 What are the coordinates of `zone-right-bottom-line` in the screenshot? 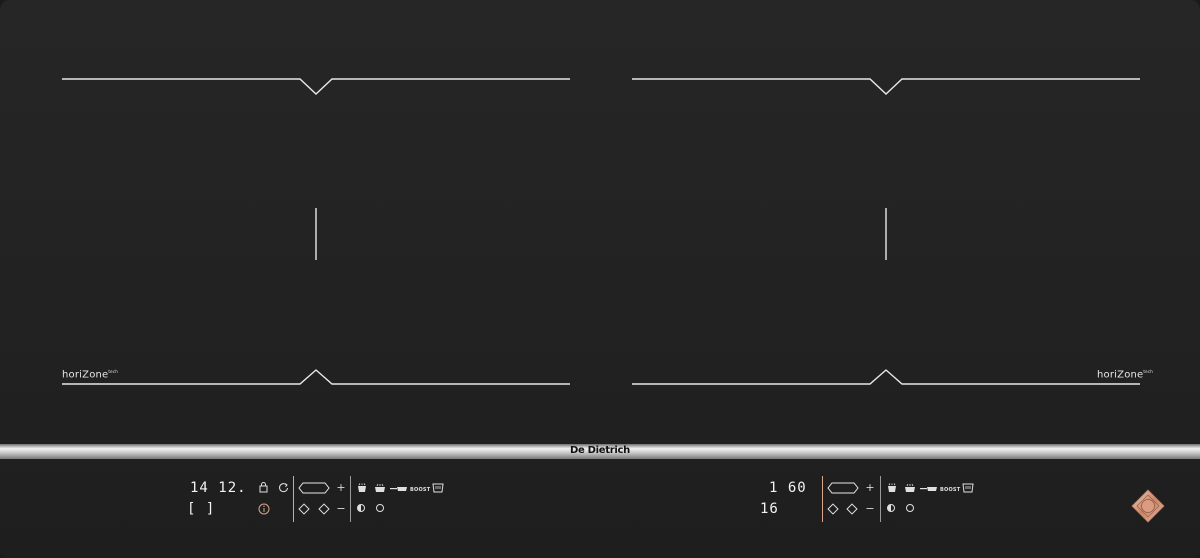 It's located at (886, 377).